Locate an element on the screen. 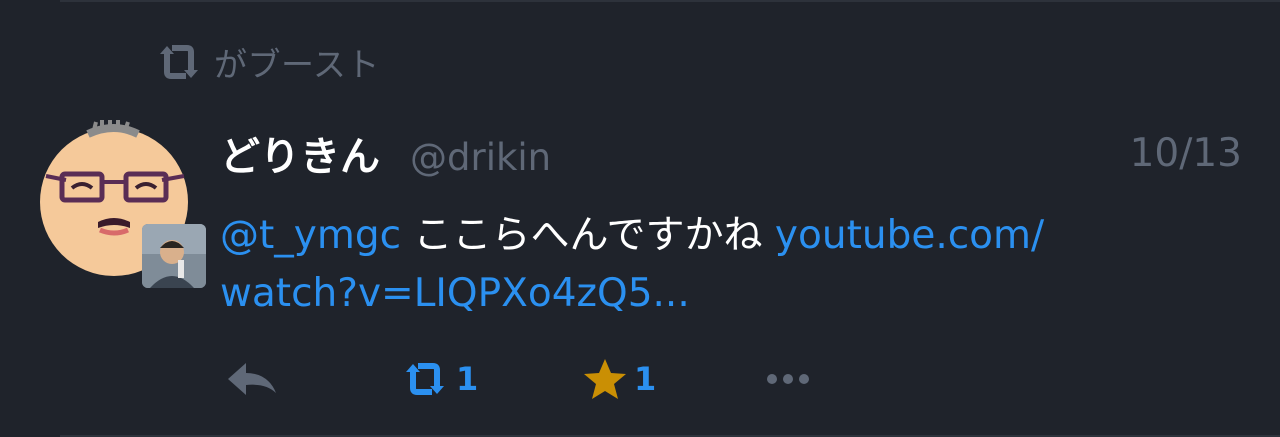 This screenshot has height=437, width=1280. youtube-link-part1: youtube.com/ is located at coordinates (909, 235).